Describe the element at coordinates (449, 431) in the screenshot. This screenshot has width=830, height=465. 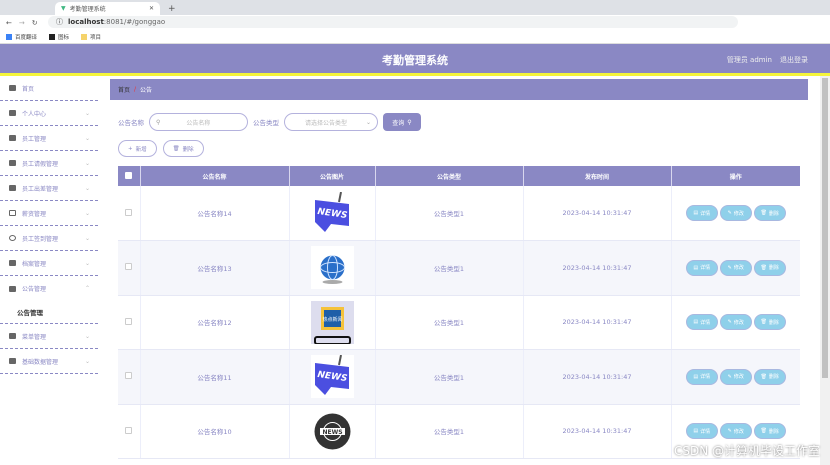
I see `notice-type: 公告类型1` at that location.